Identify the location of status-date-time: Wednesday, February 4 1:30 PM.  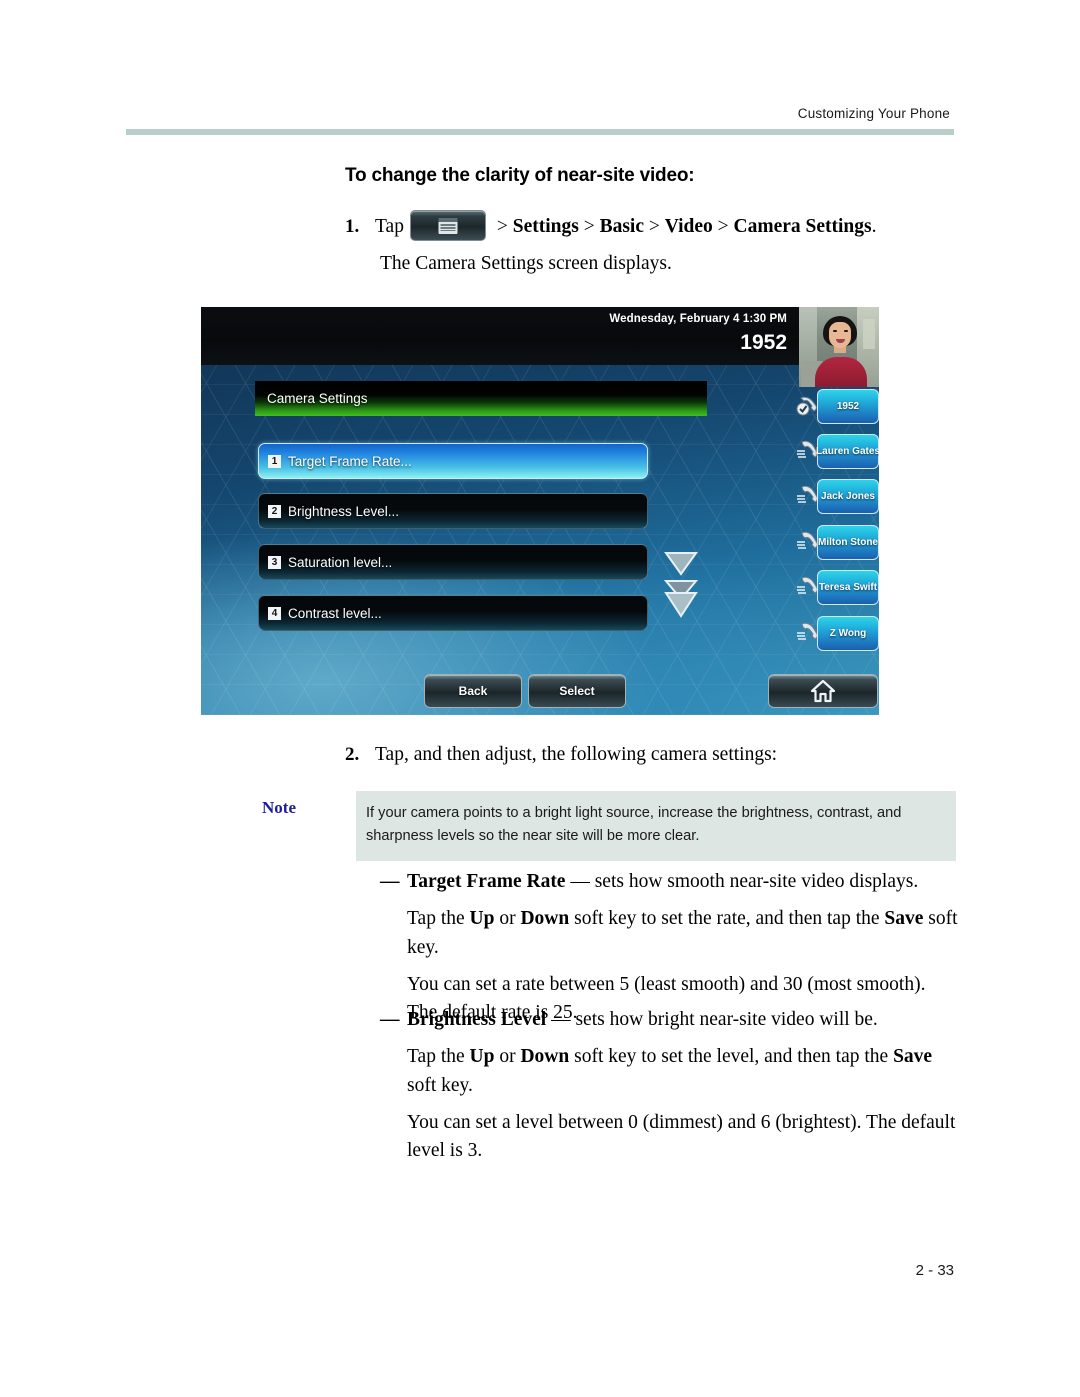
(698, 319).